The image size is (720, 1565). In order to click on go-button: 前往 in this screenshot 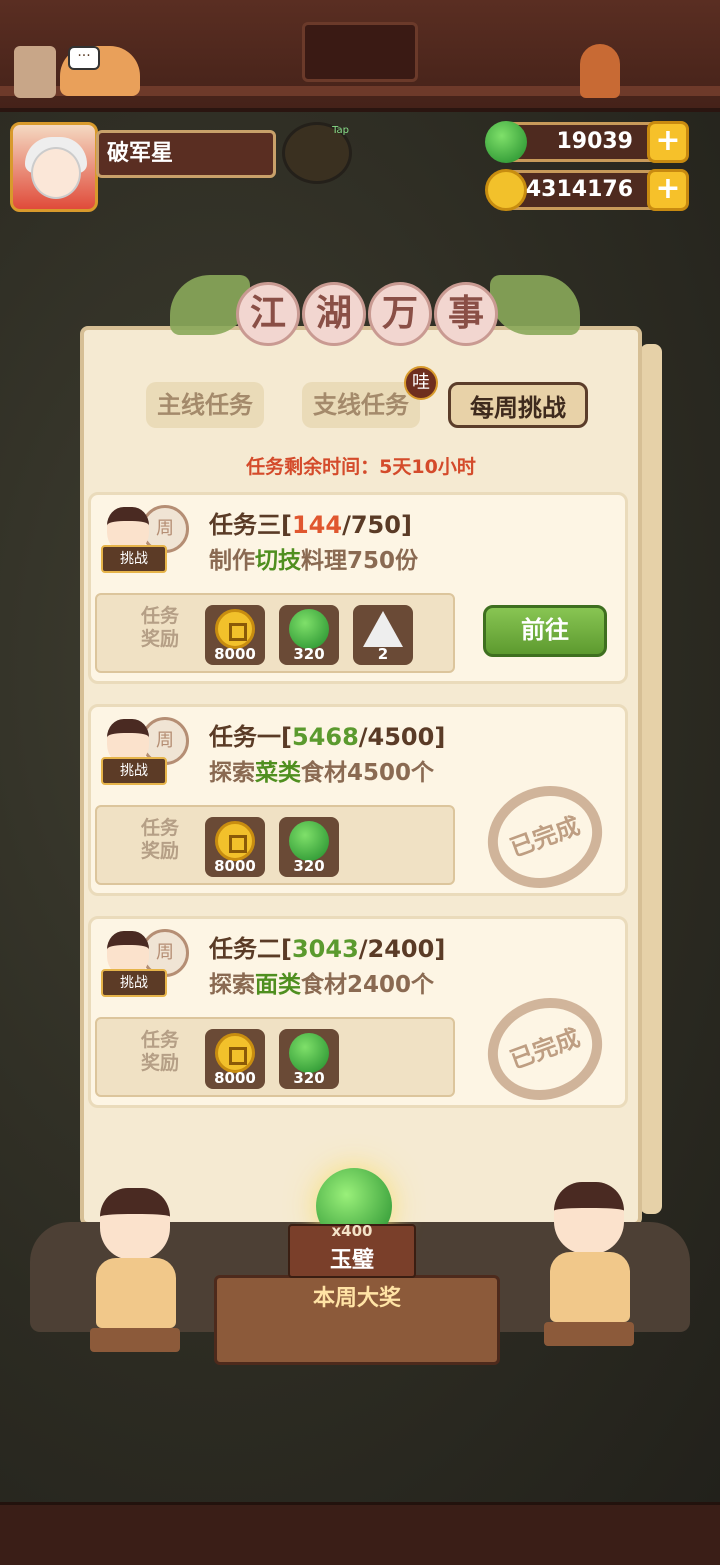, I will do `click(545, 631)`.